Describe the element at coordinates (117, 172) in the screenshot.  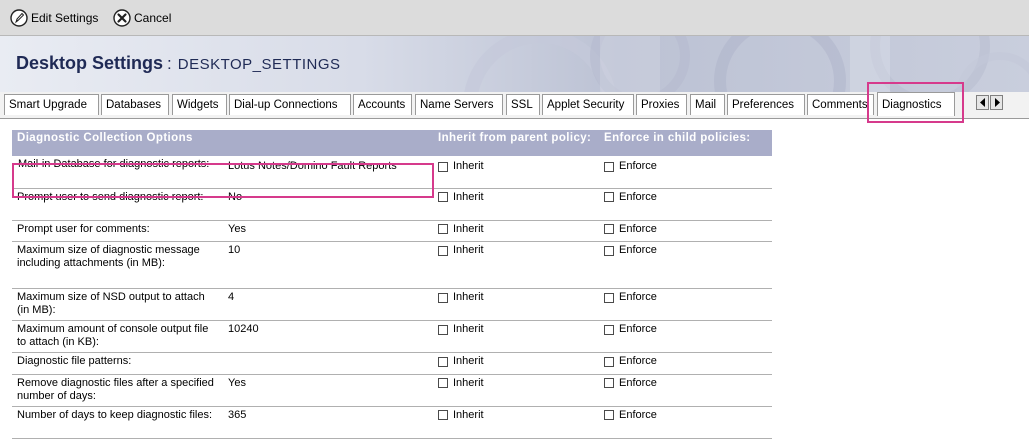
I see `row-label: Mail-in Database for diagnostic reports:` at that location.